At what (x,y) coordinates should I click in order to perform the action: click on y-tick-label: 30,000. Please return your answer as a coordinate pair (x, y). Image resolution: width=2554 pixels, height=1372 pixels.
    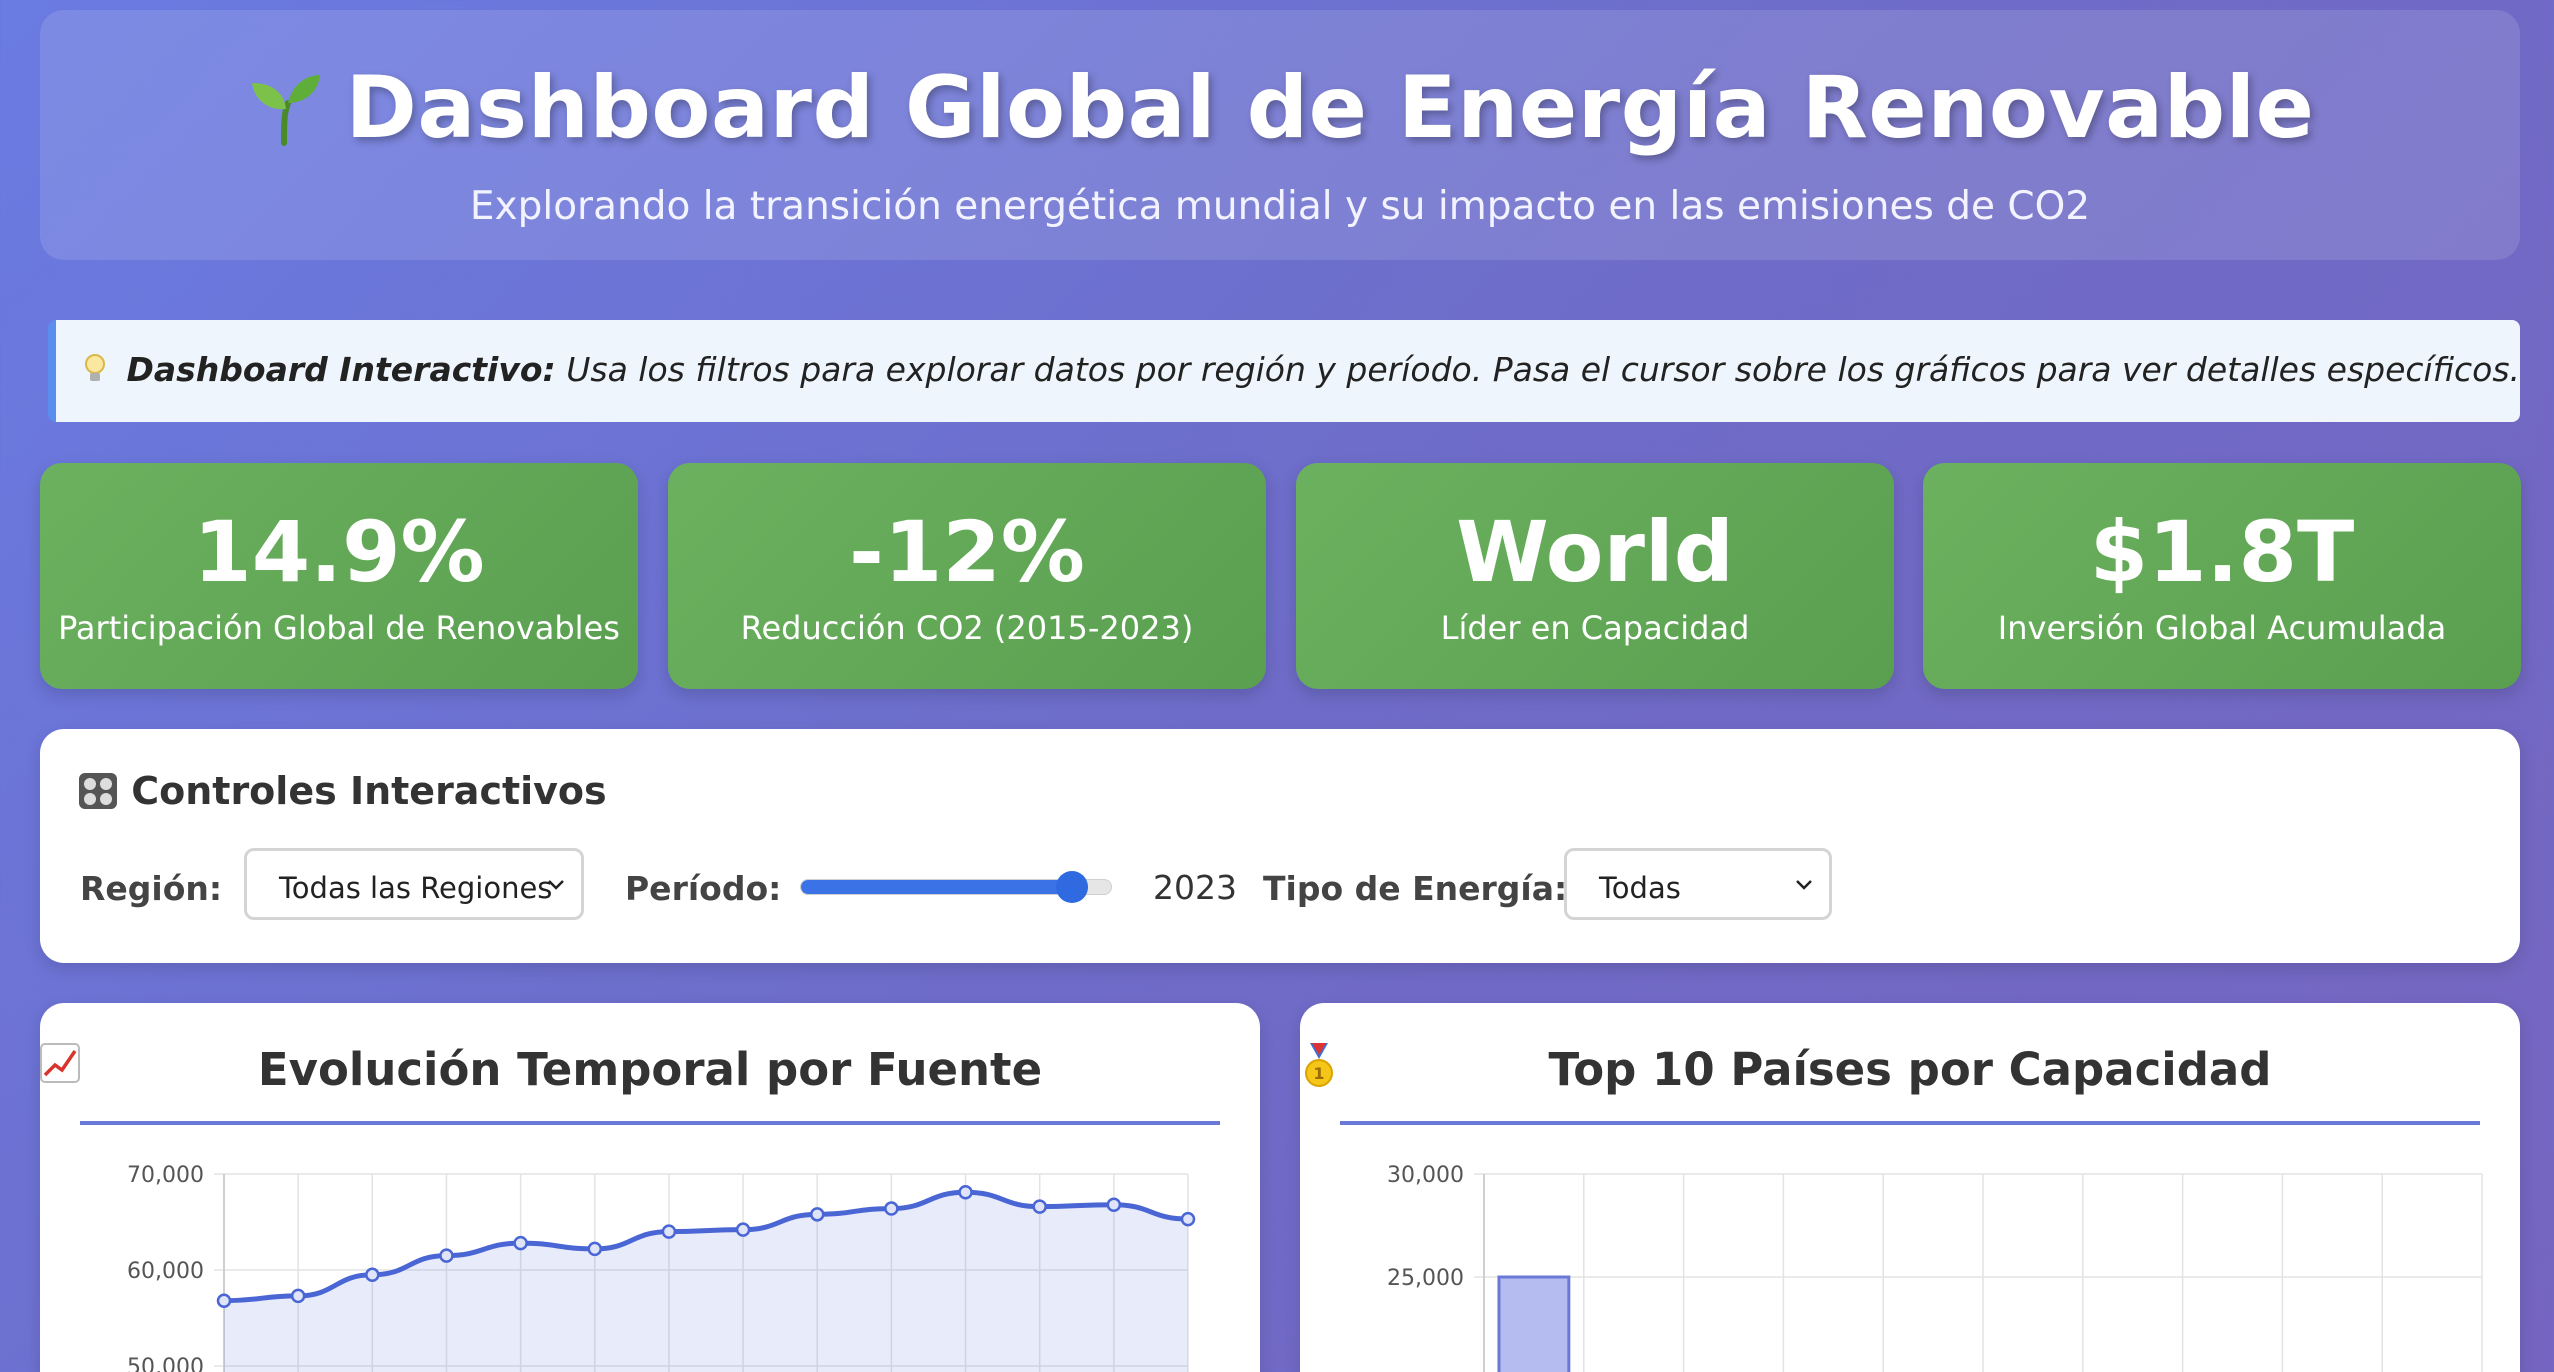
    Looking at the image, I should click on (1425, 1175).